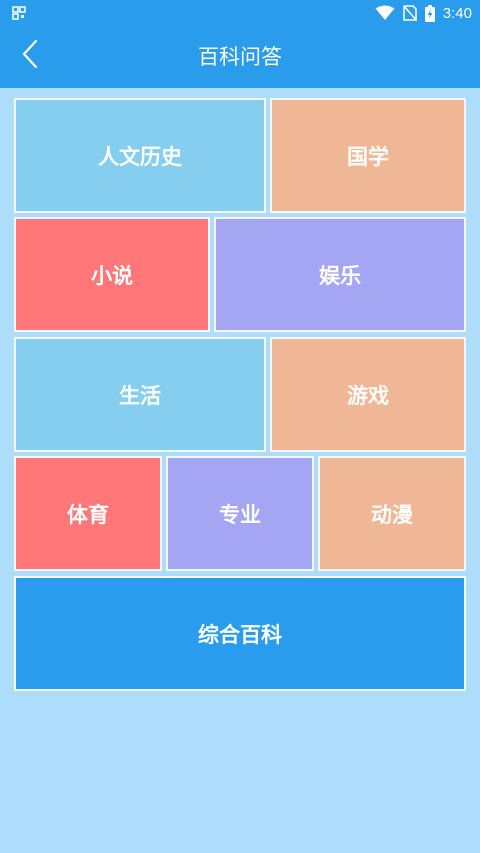 The width and height of the screenshot is (480, 853). I want to click on wifi-icon, so click(385, 12).